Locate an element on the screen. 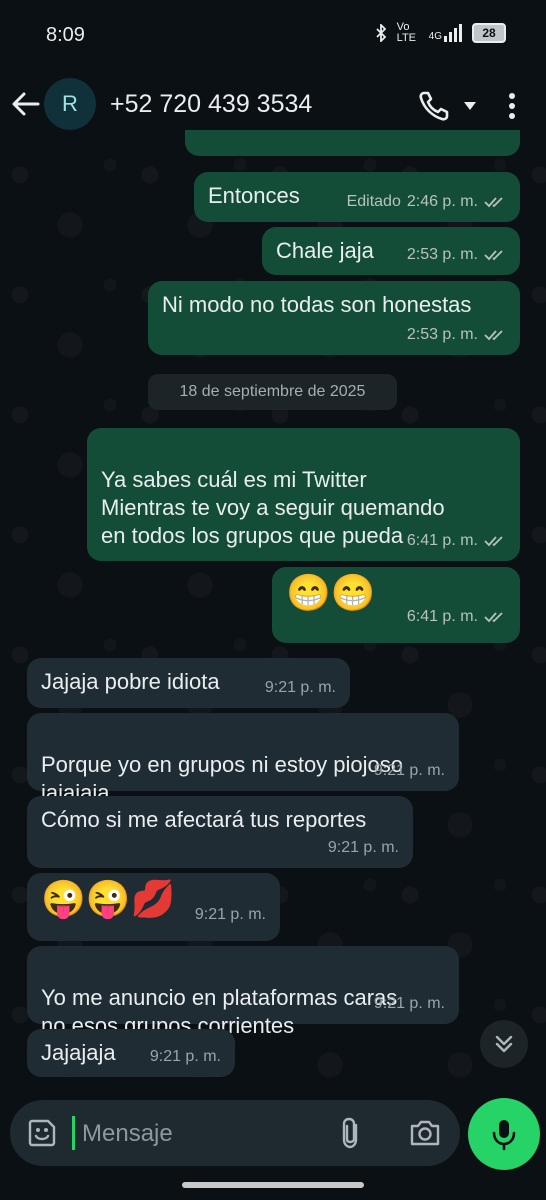  signal-icon: 4G is located at coordinates (445, 33).